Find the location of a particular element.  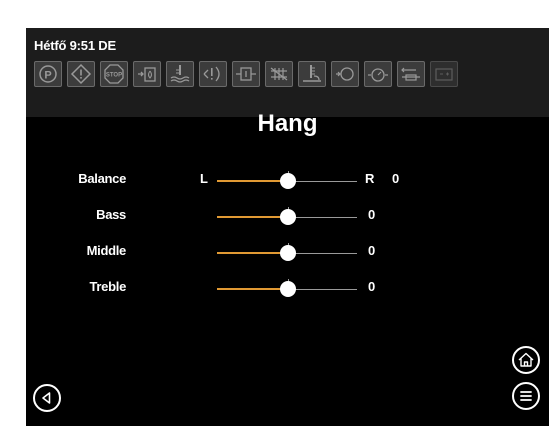

stop-icon: STOP is located at coordinates (114, 74).